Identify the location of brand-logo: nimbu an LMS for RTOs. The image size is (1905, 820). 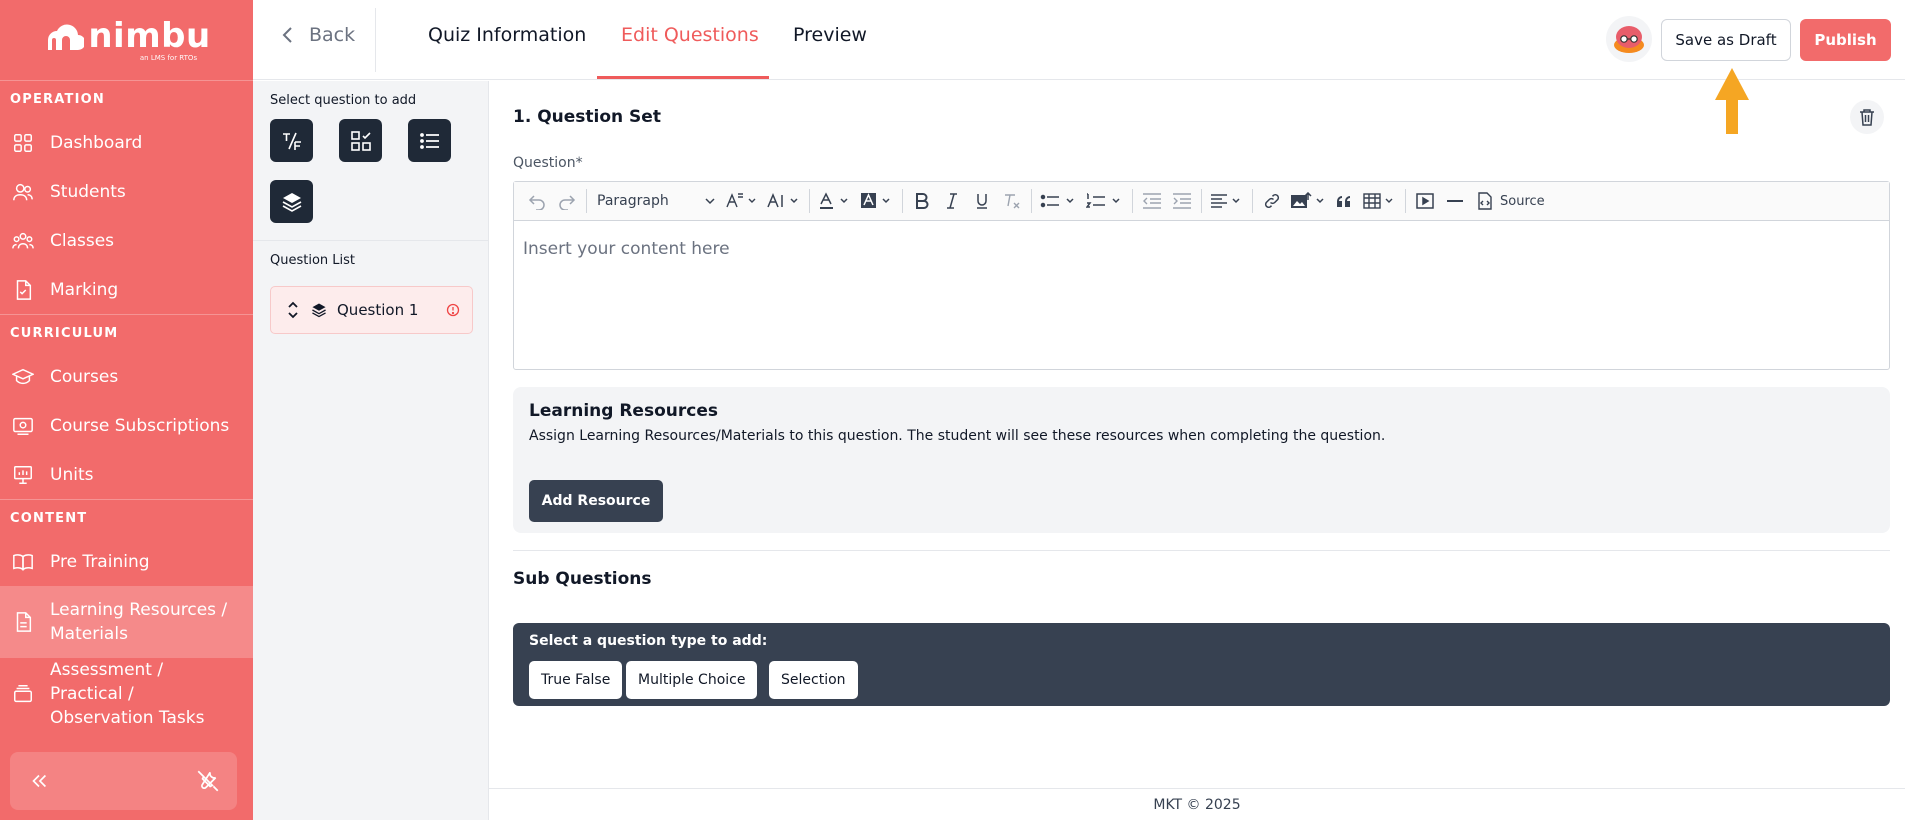
(126, 40).